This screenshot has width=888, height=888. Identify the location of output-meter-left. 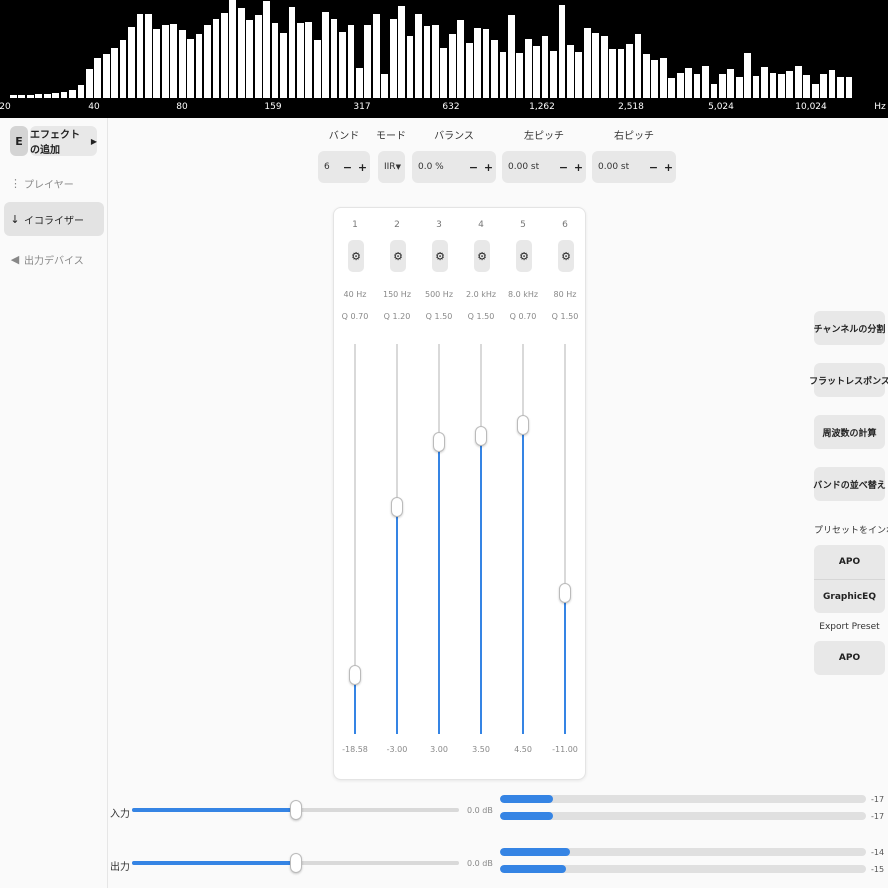
(683, 852).